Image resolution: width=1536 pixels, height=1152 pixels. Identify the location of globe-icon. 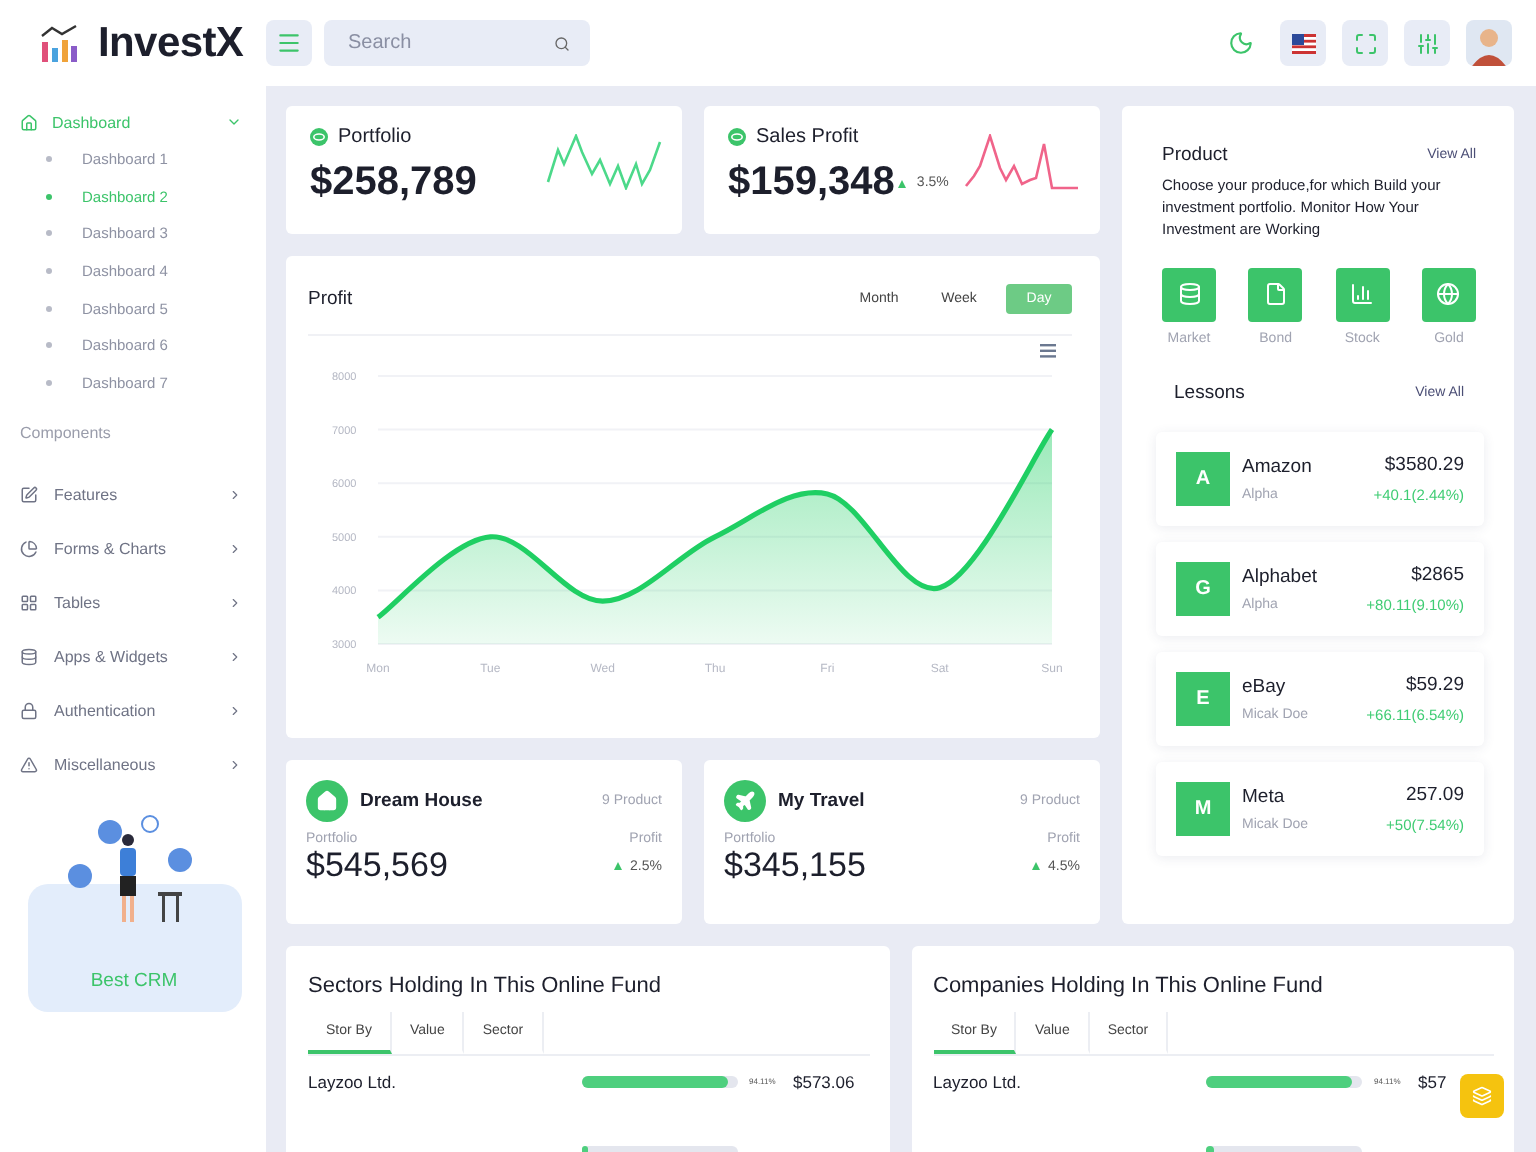
(1448, 294).